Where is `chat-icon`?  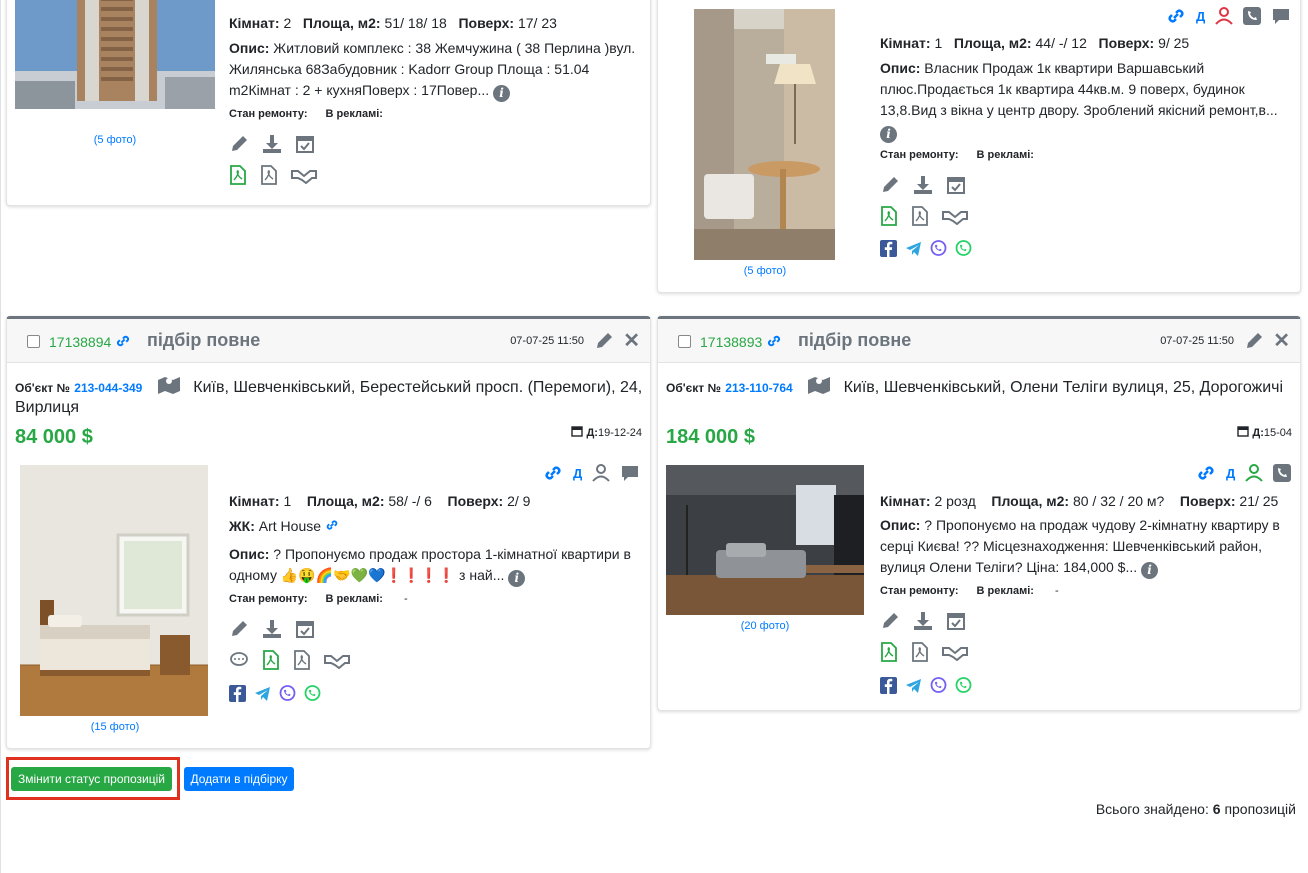
chat-icon is located at coordinates (239, 660).